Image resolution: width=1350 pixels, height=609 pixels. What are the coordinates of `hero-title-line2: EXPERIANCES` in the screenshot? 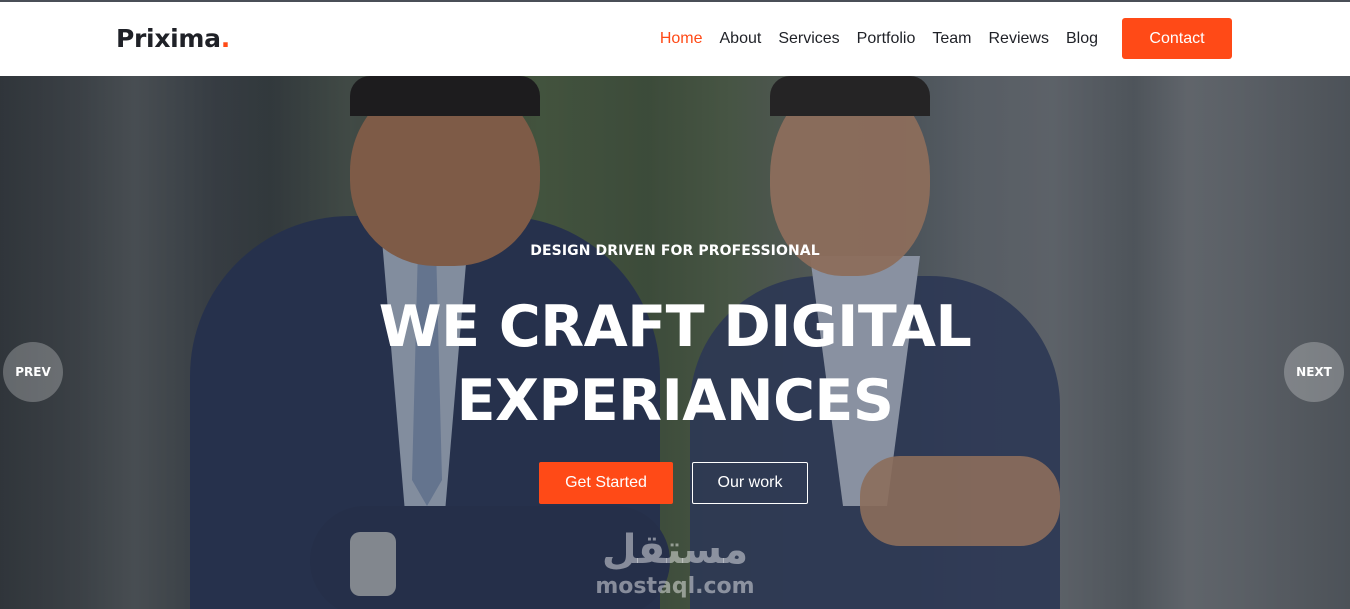 It's located at (675, 401).